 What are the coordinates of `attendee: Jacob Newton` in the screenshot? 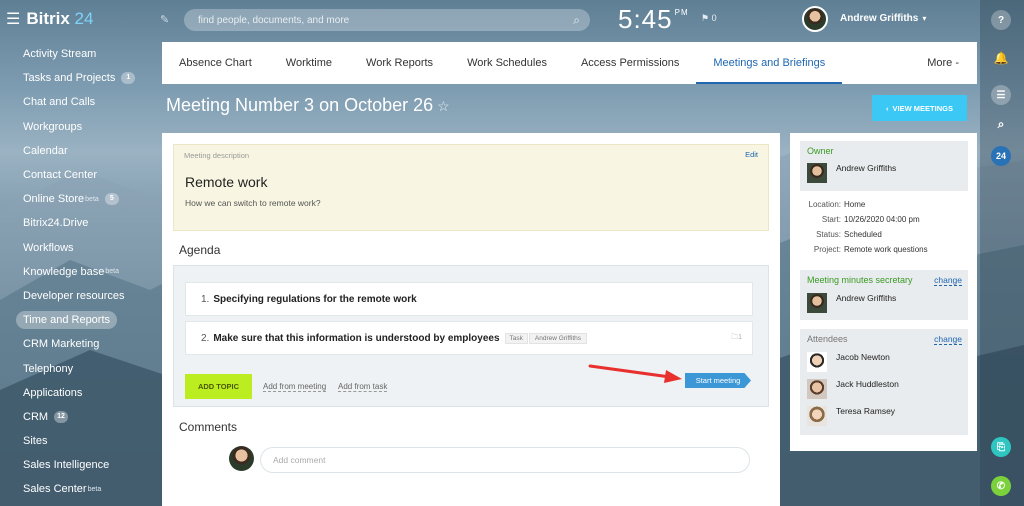 It's located at (848, 362).